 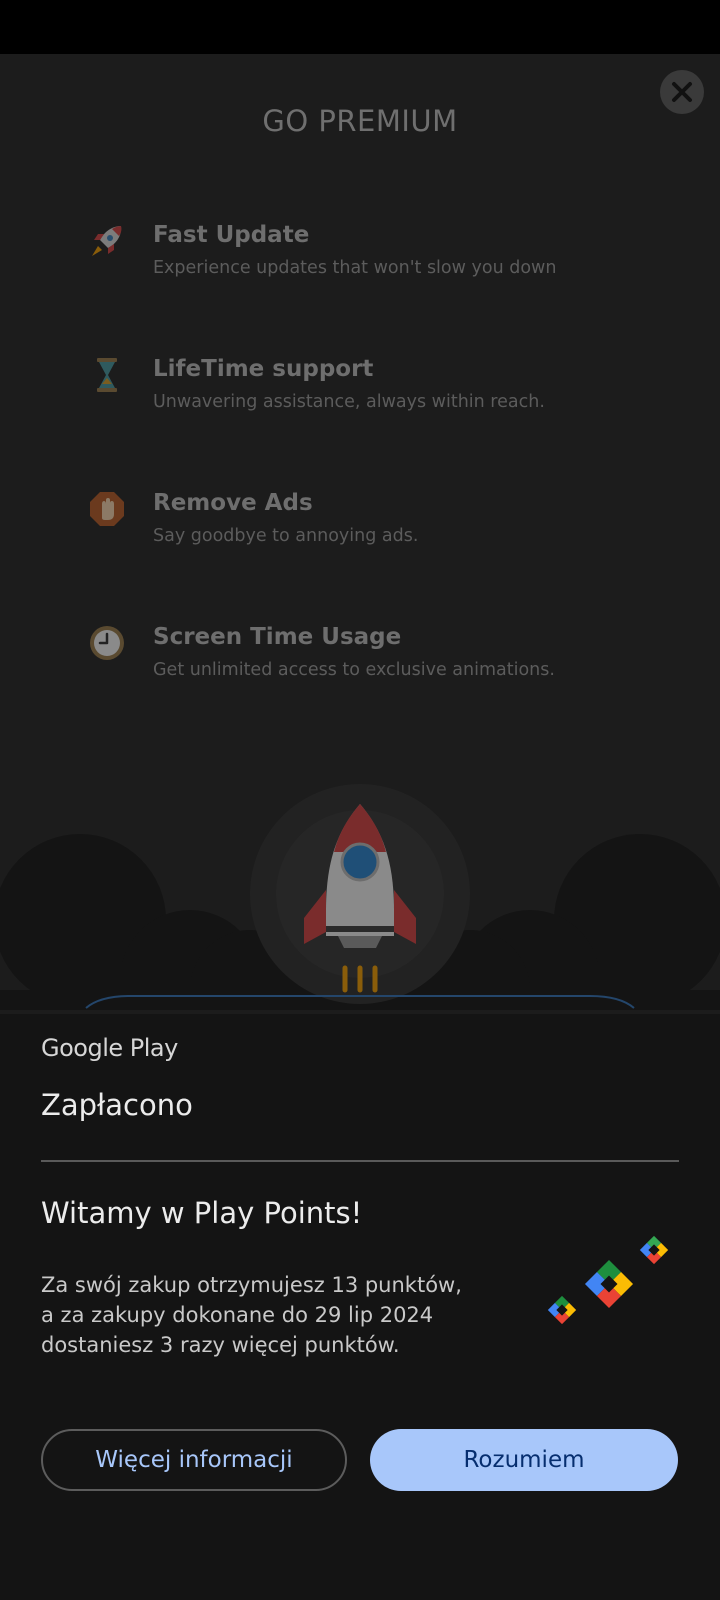 I want to click on status-bar, so click(x=360, y=27).